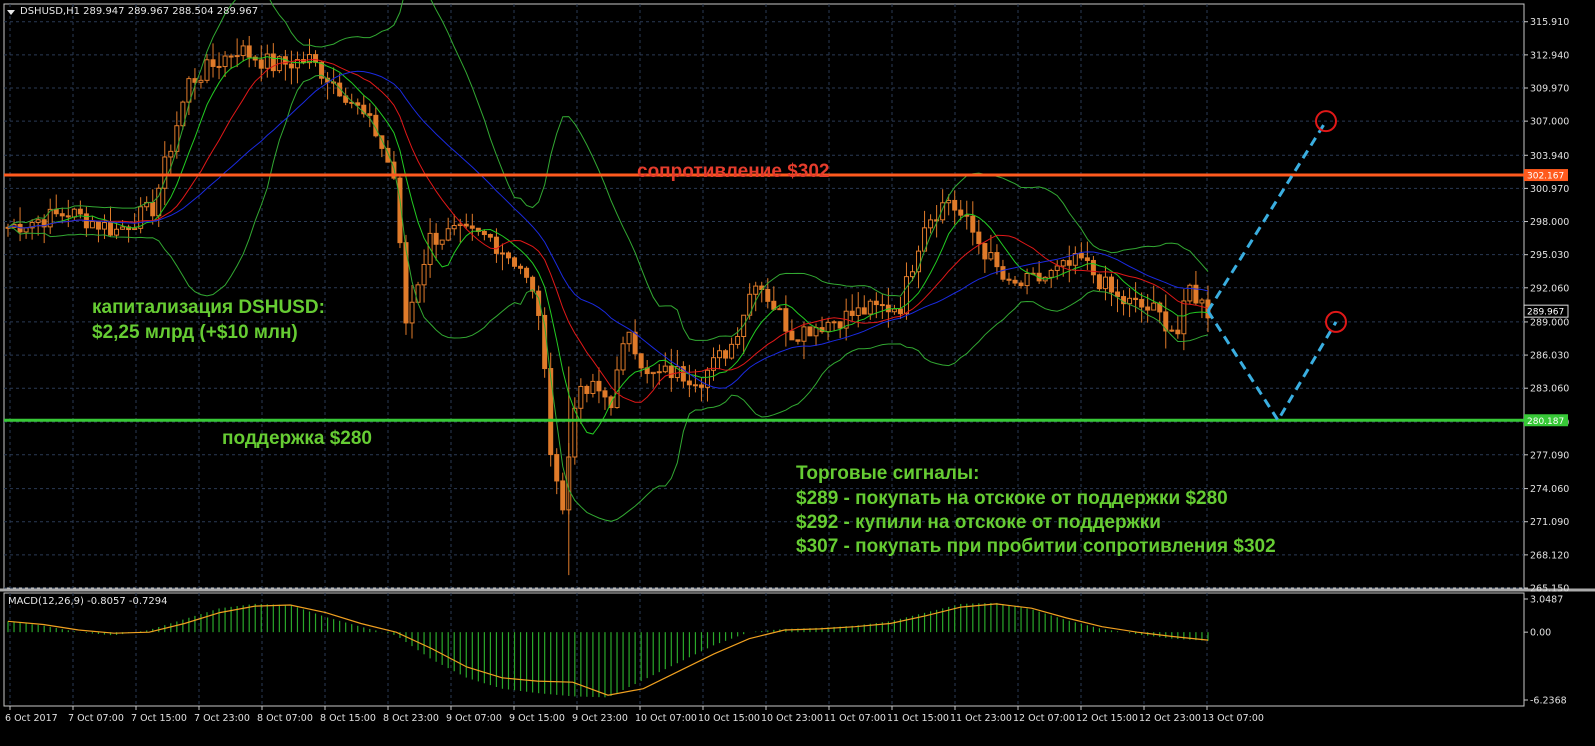 This screenshot has height=746, width=1595. What do you see at coordinates (1549, 55) in the screenshot?
I see `y-tick-label: 312.940` at bounding box center [1549, 55].